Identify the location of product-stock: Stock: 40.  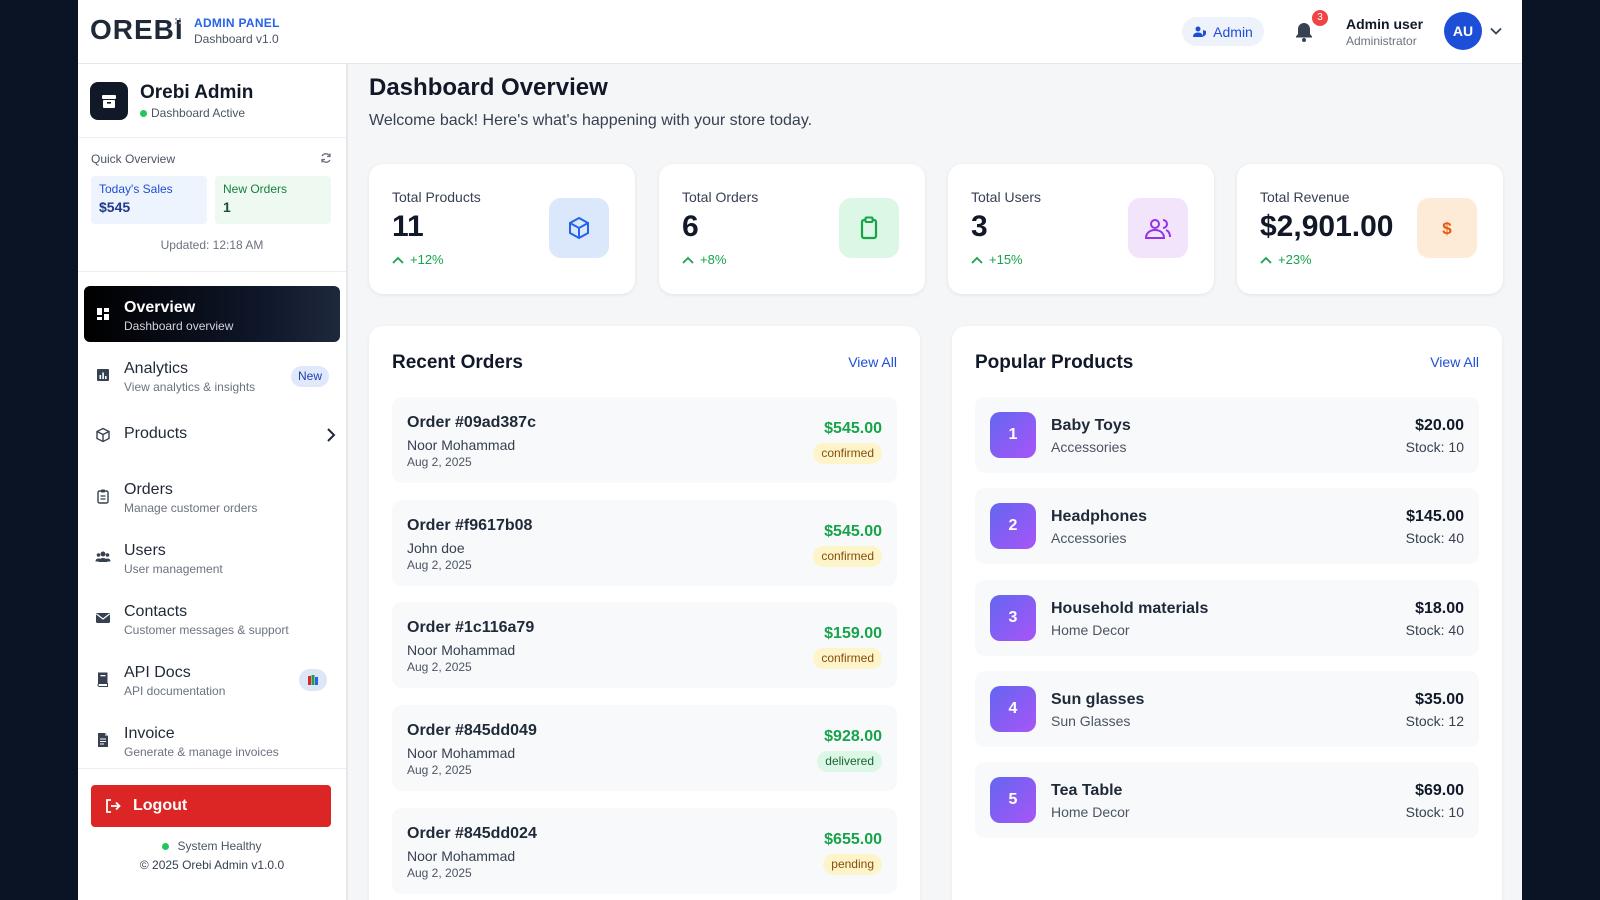
(1434, 538).